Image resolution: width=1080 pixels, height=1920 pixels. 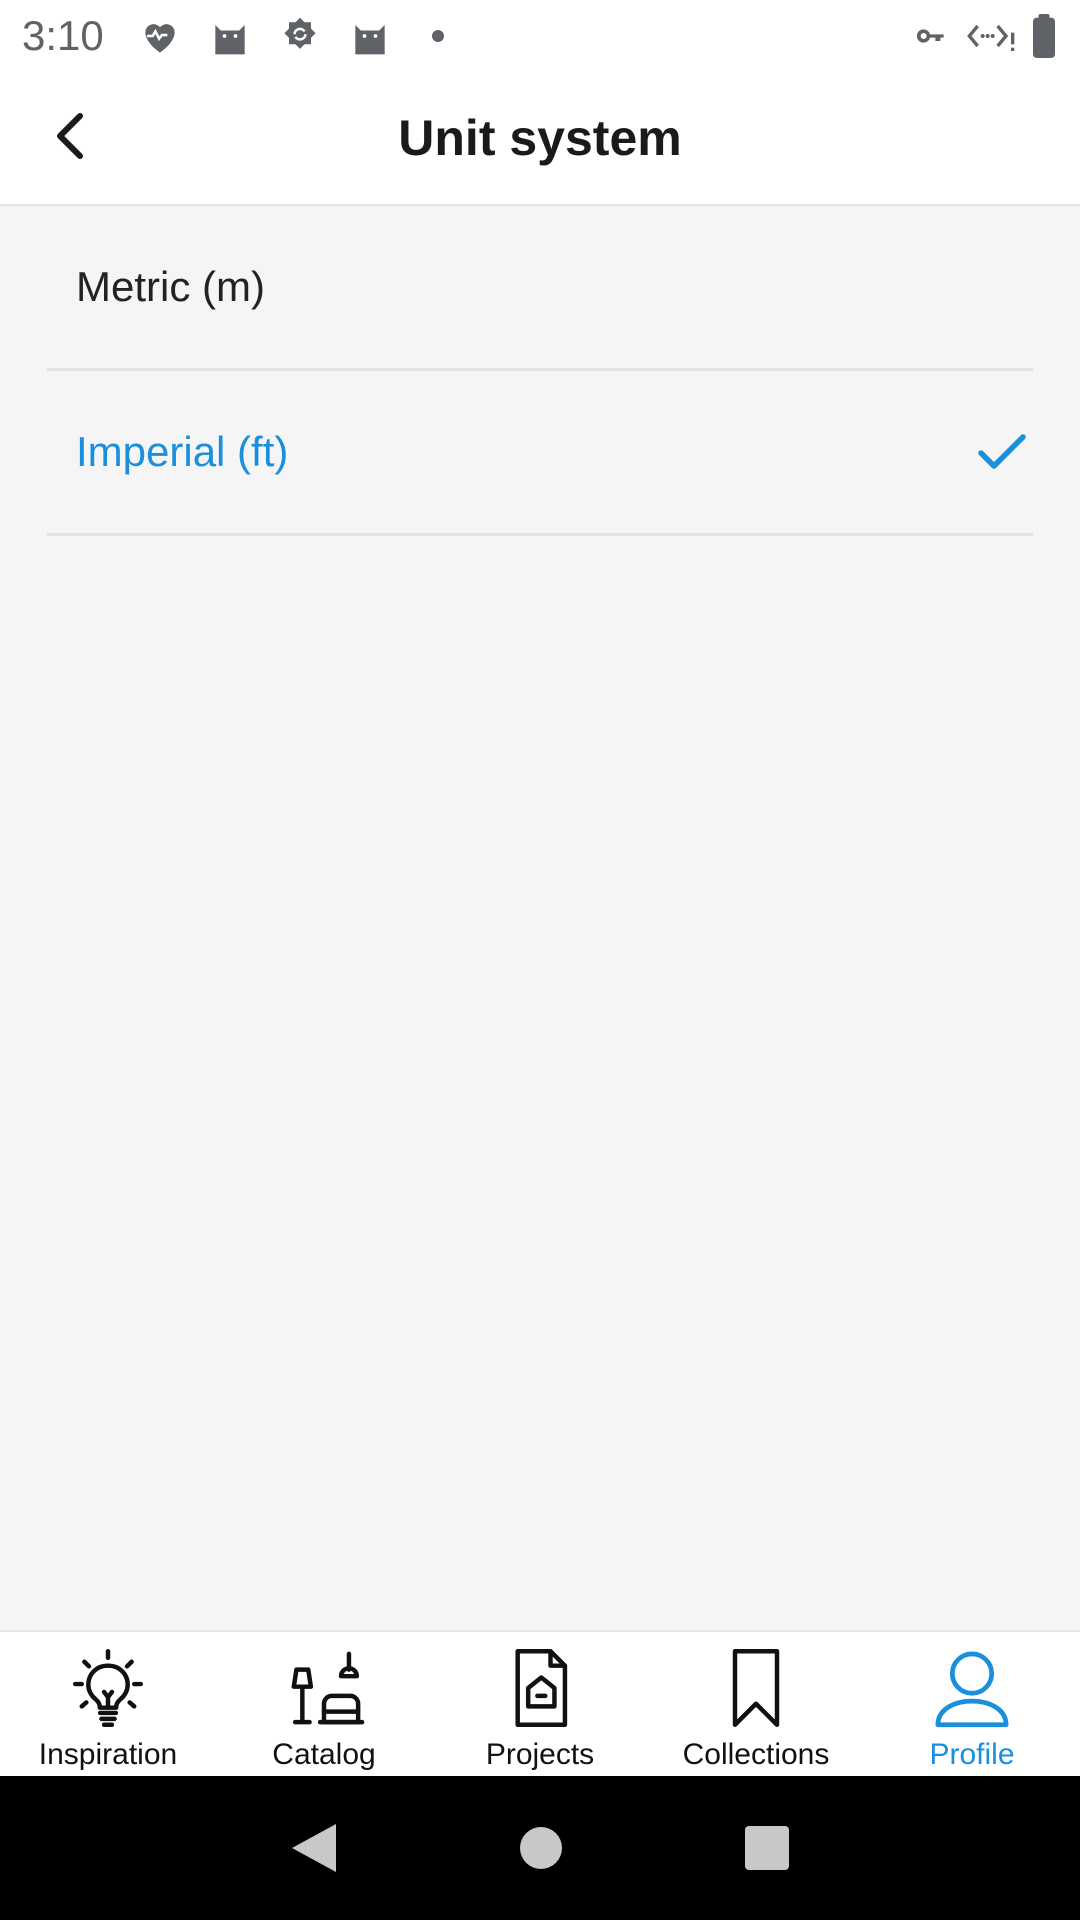 I want to click on lightbulb-icon, so click(x=108, y=1688).